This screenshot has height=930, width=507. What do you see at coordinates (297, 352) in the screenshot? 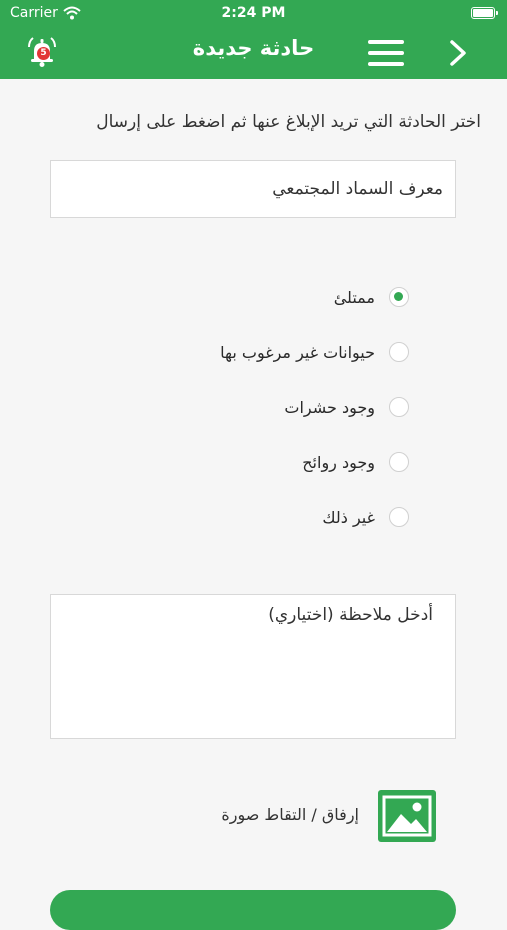
I see `radio-label: حيوانات غير مرغوب بها` at bounding box center [297, 352].